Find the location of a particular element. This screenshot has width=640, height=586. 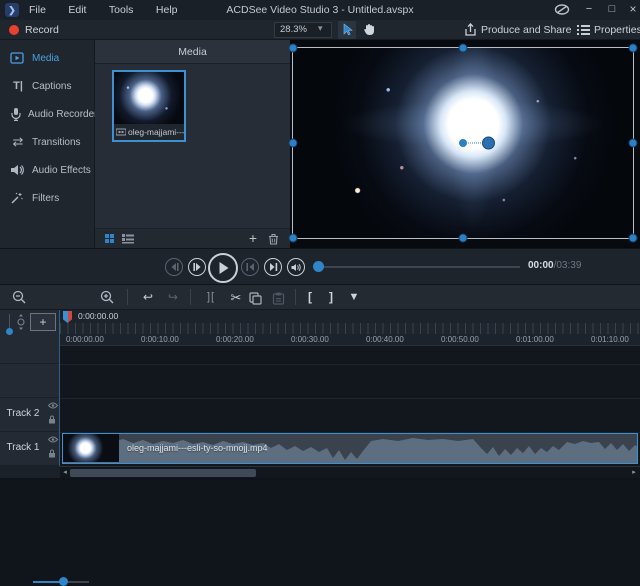

play-reverse-button is located at coordinates (174, 267).